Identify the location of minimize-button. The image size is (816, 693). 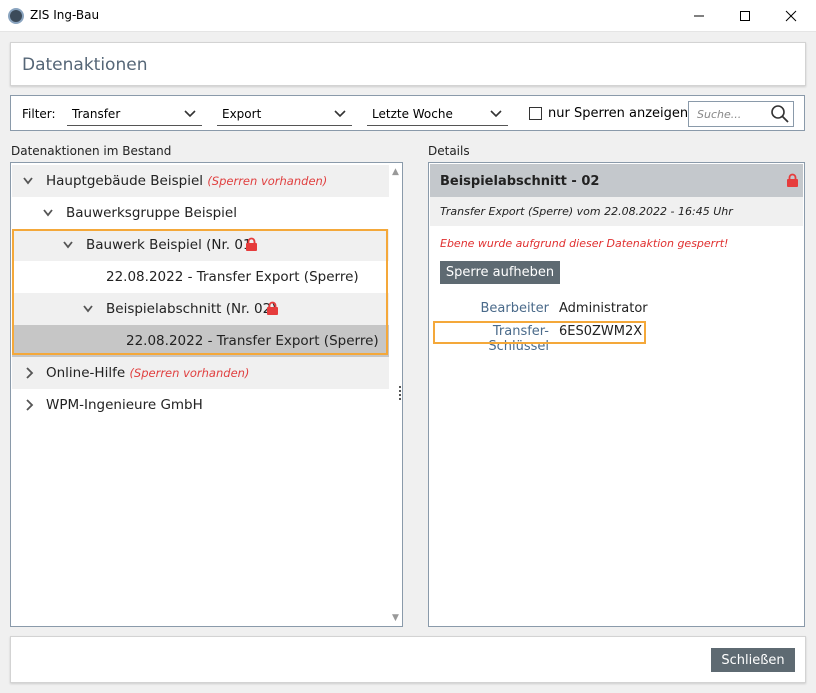
(699, 16).